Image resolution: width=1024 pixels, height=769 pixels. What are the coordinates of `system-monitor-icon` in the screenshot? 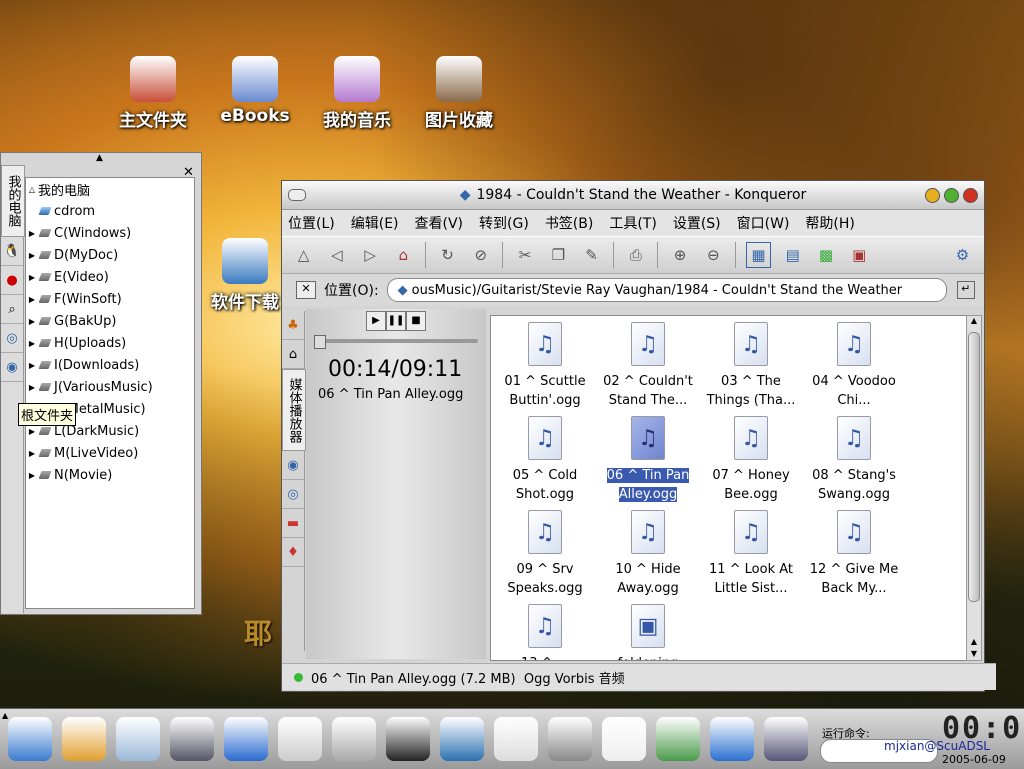 It's located at (786, 739).